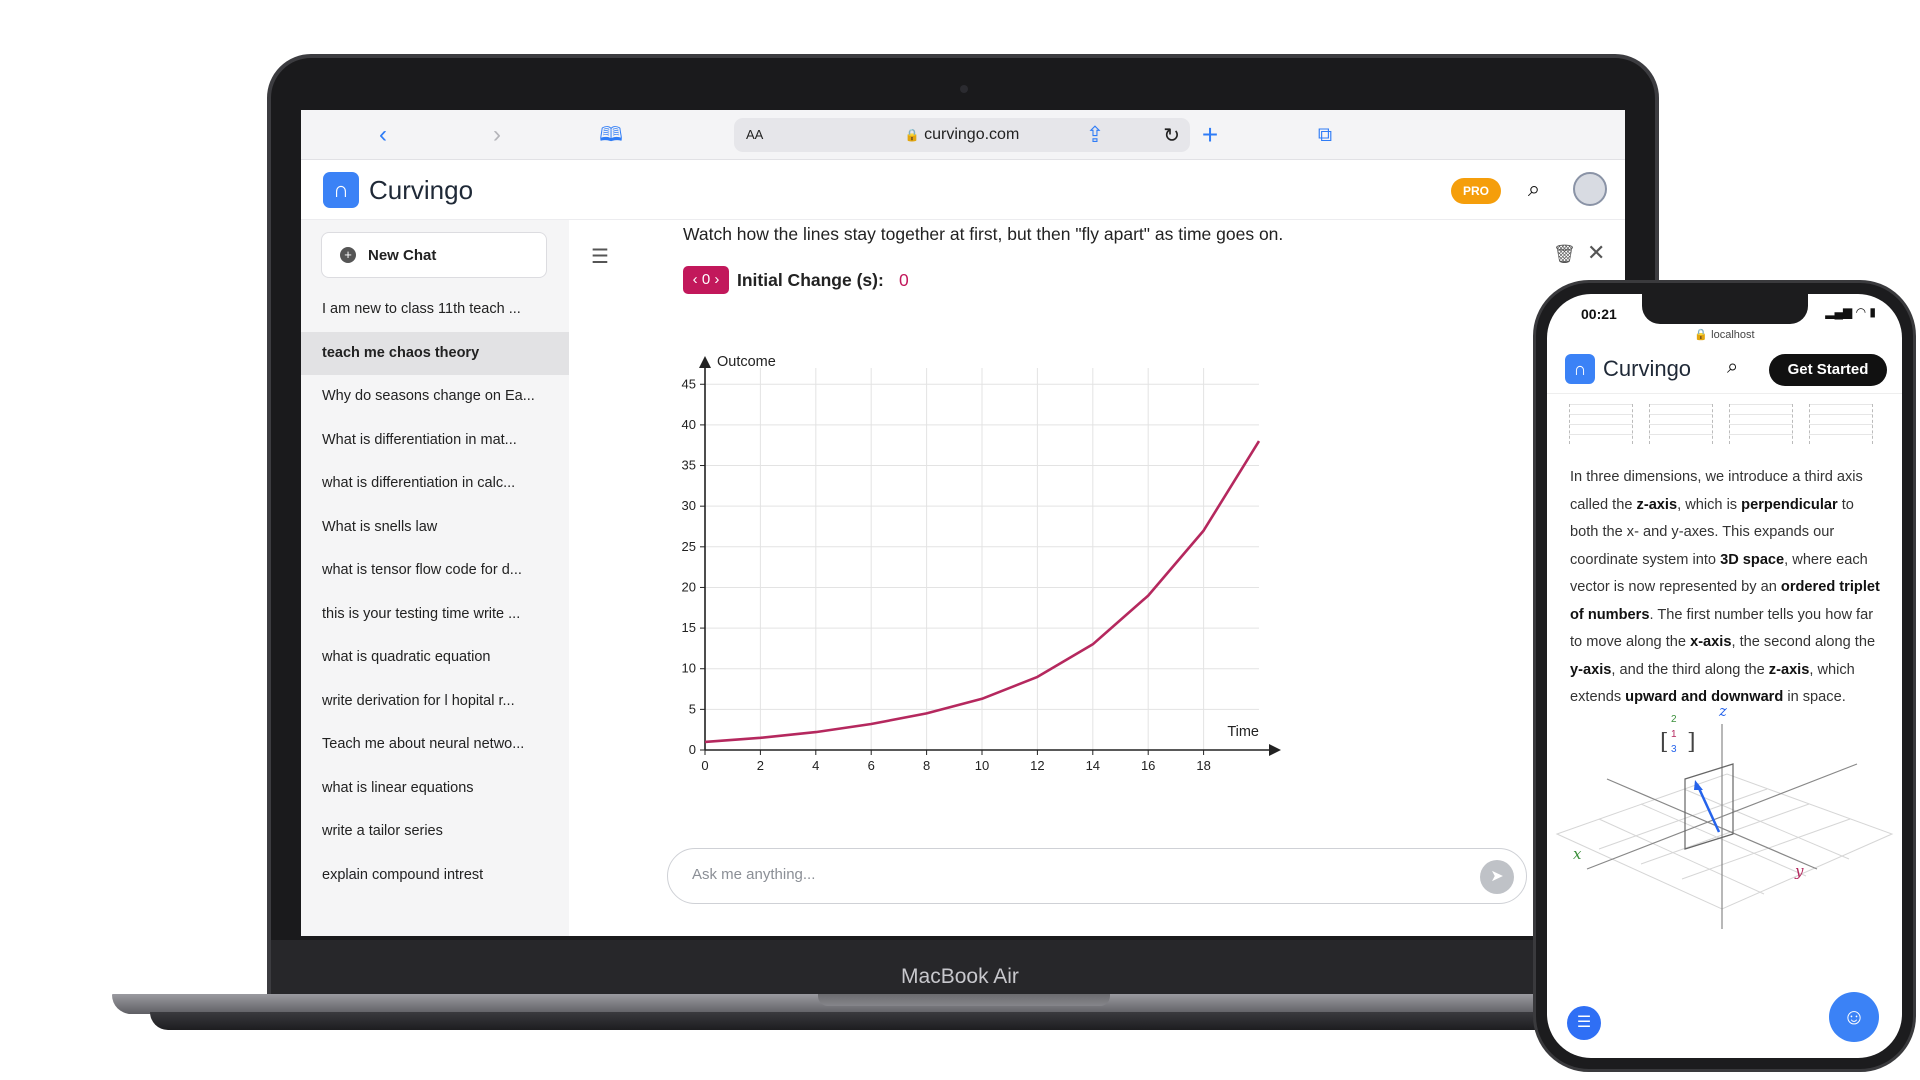 The height and width of the screenshot is (1080, 1920). I want to click on y-tick-label: 15, so click(689, 627).